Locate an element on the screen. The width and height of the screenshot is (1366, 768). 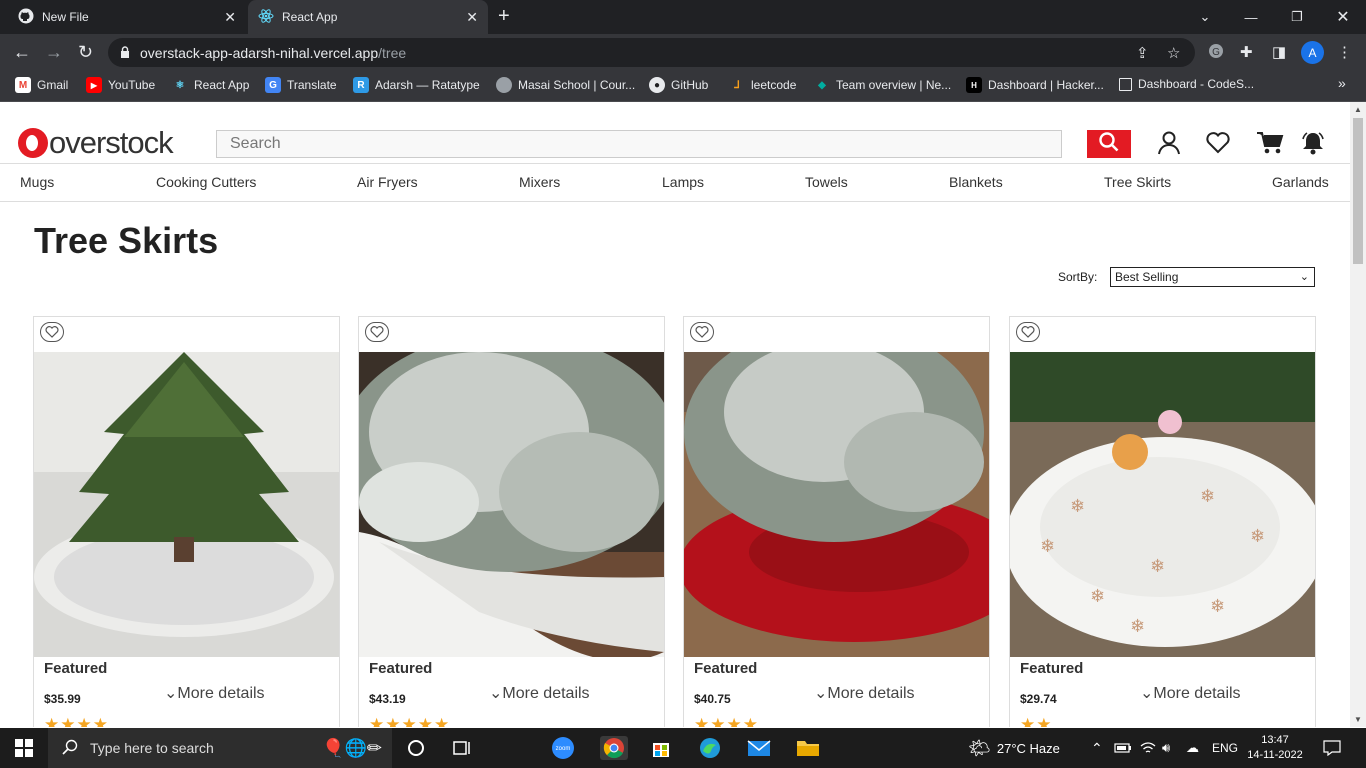
weather-widget: 🌤 27°C Haze is located at coordinates (1014, 748).